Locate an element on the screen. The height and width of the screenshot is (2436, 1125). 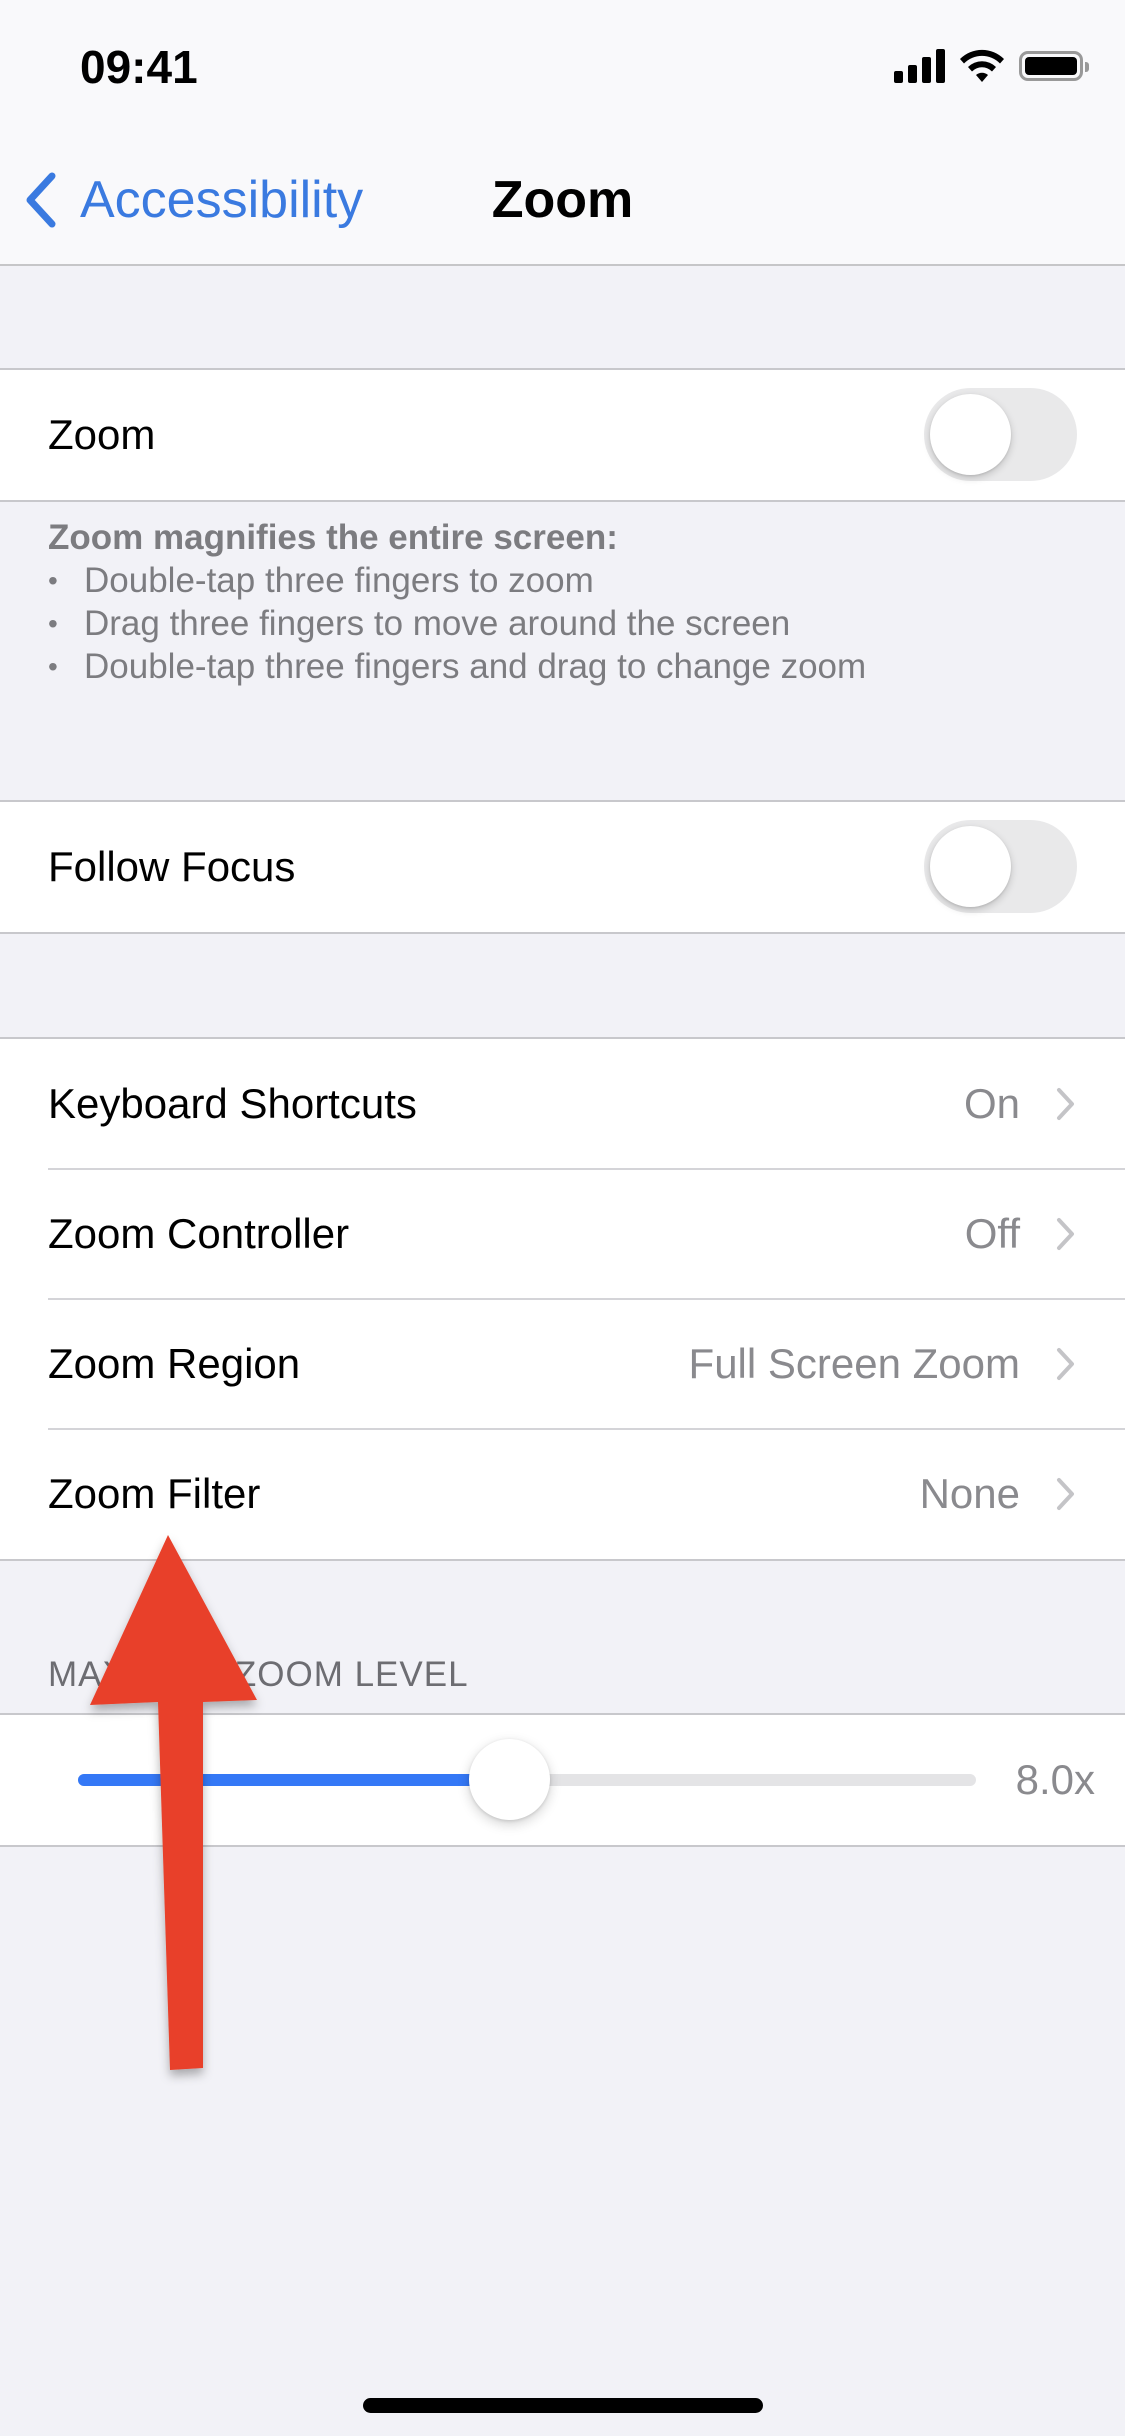
status-icons is located at coordinates (991, 66).